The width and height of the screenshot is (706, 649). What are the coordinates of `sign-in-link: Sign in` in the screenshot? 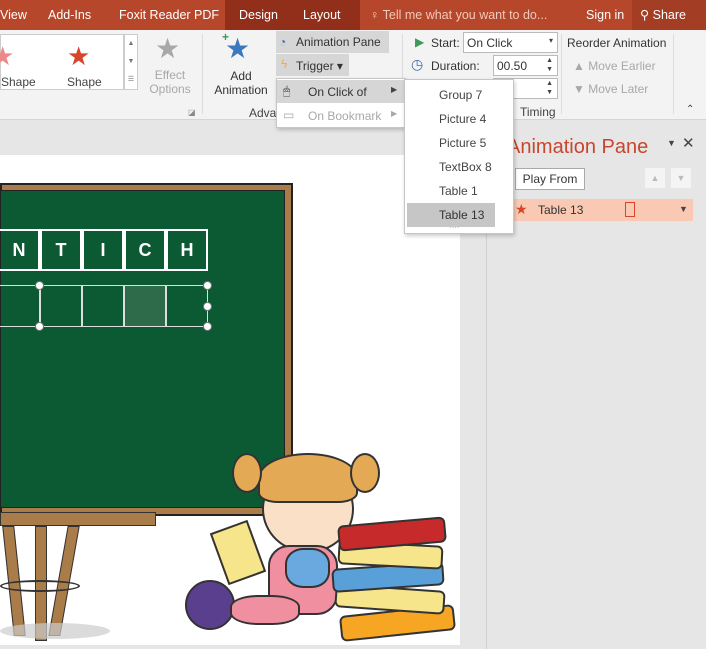 It's located at (605, 15).